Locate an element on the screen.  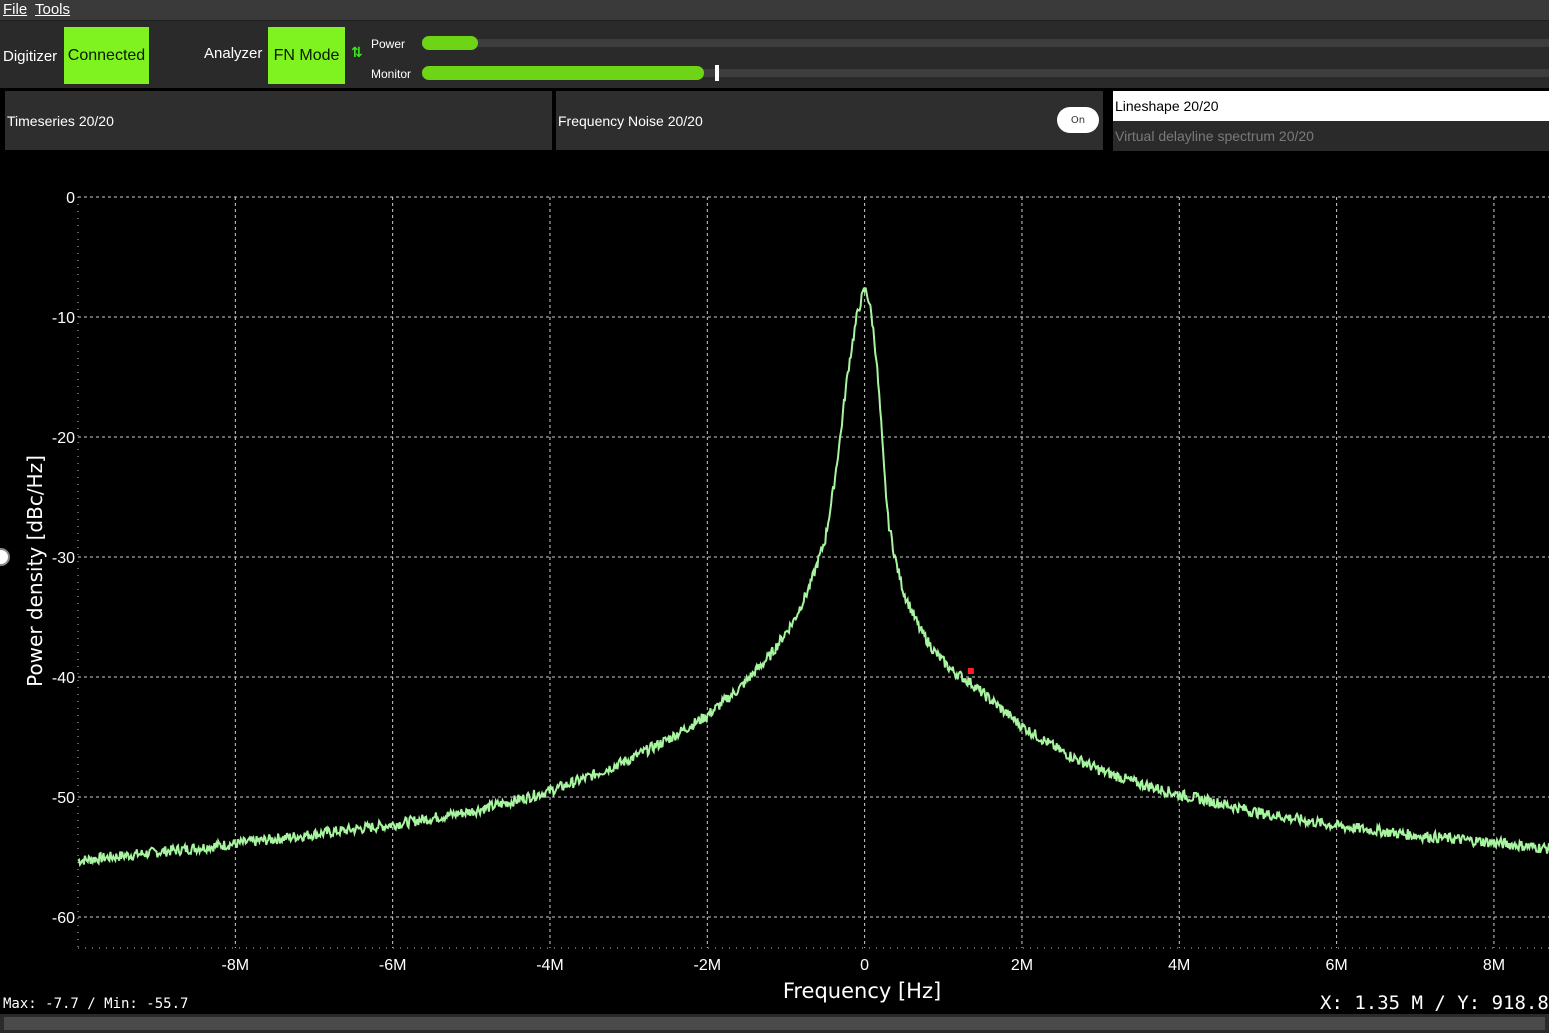
y-tick-label: -40 is located at coordinates (63, 678).